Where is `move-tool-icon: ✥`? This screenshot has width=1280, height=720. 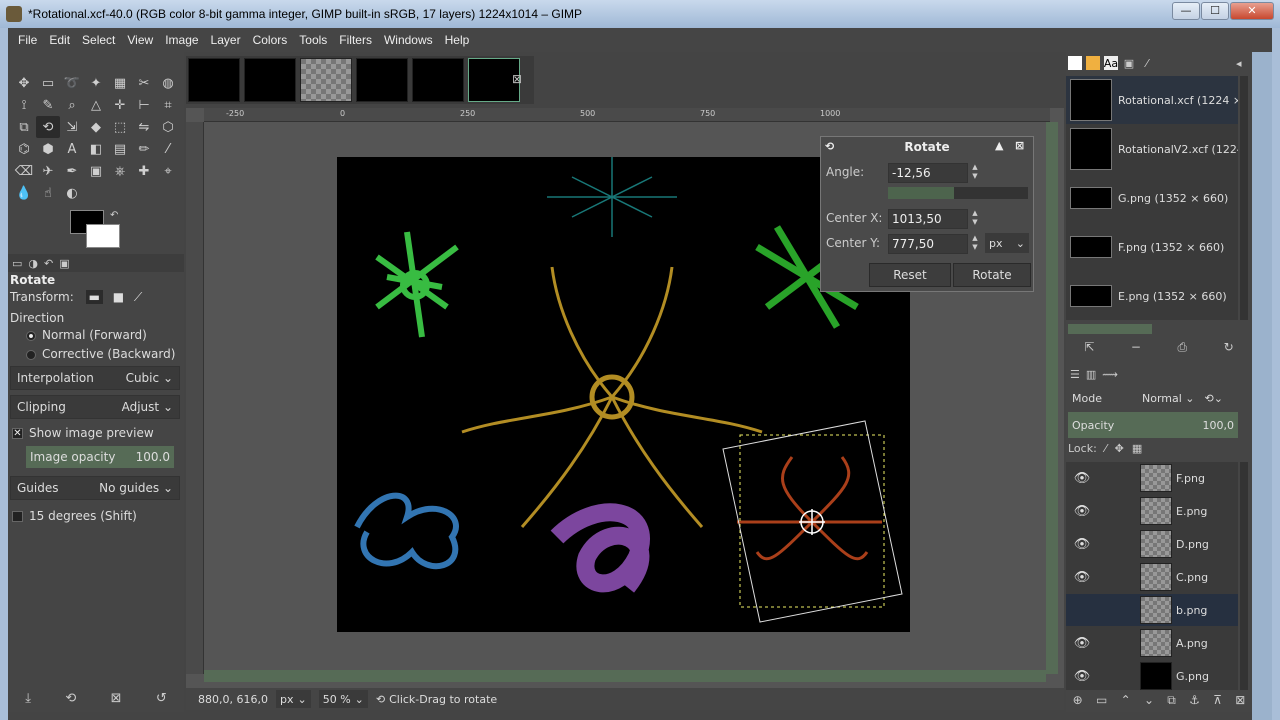 move-tool-icon: ✥ is located at coordinates (24, 83).